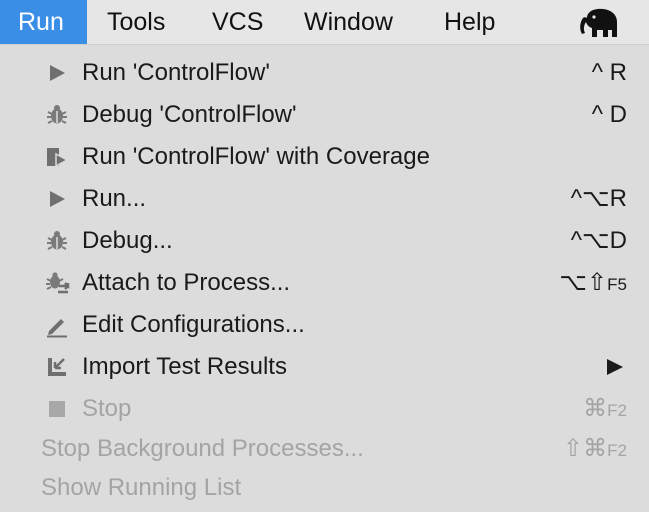 This screenshot has height=512, width=649. I want to click on menubar-item-help: Help, so click(469, 22).